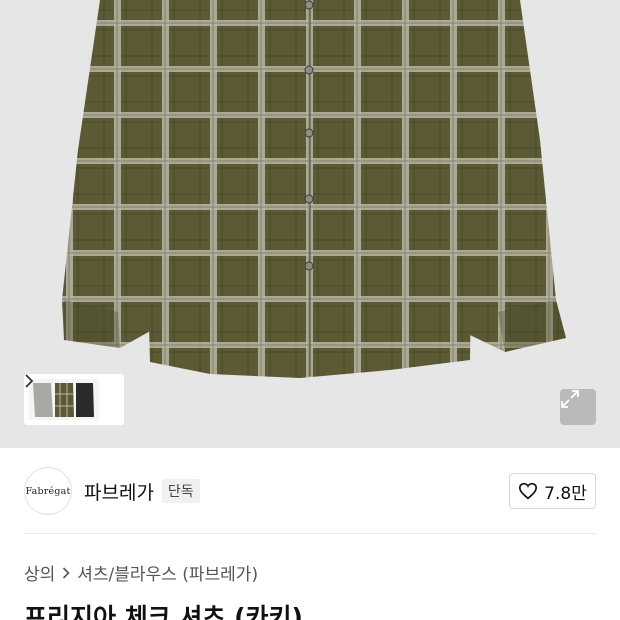  Describe the element at coordinates (64, 399) in the screenshot. I see `thumbnail-image` at that location.